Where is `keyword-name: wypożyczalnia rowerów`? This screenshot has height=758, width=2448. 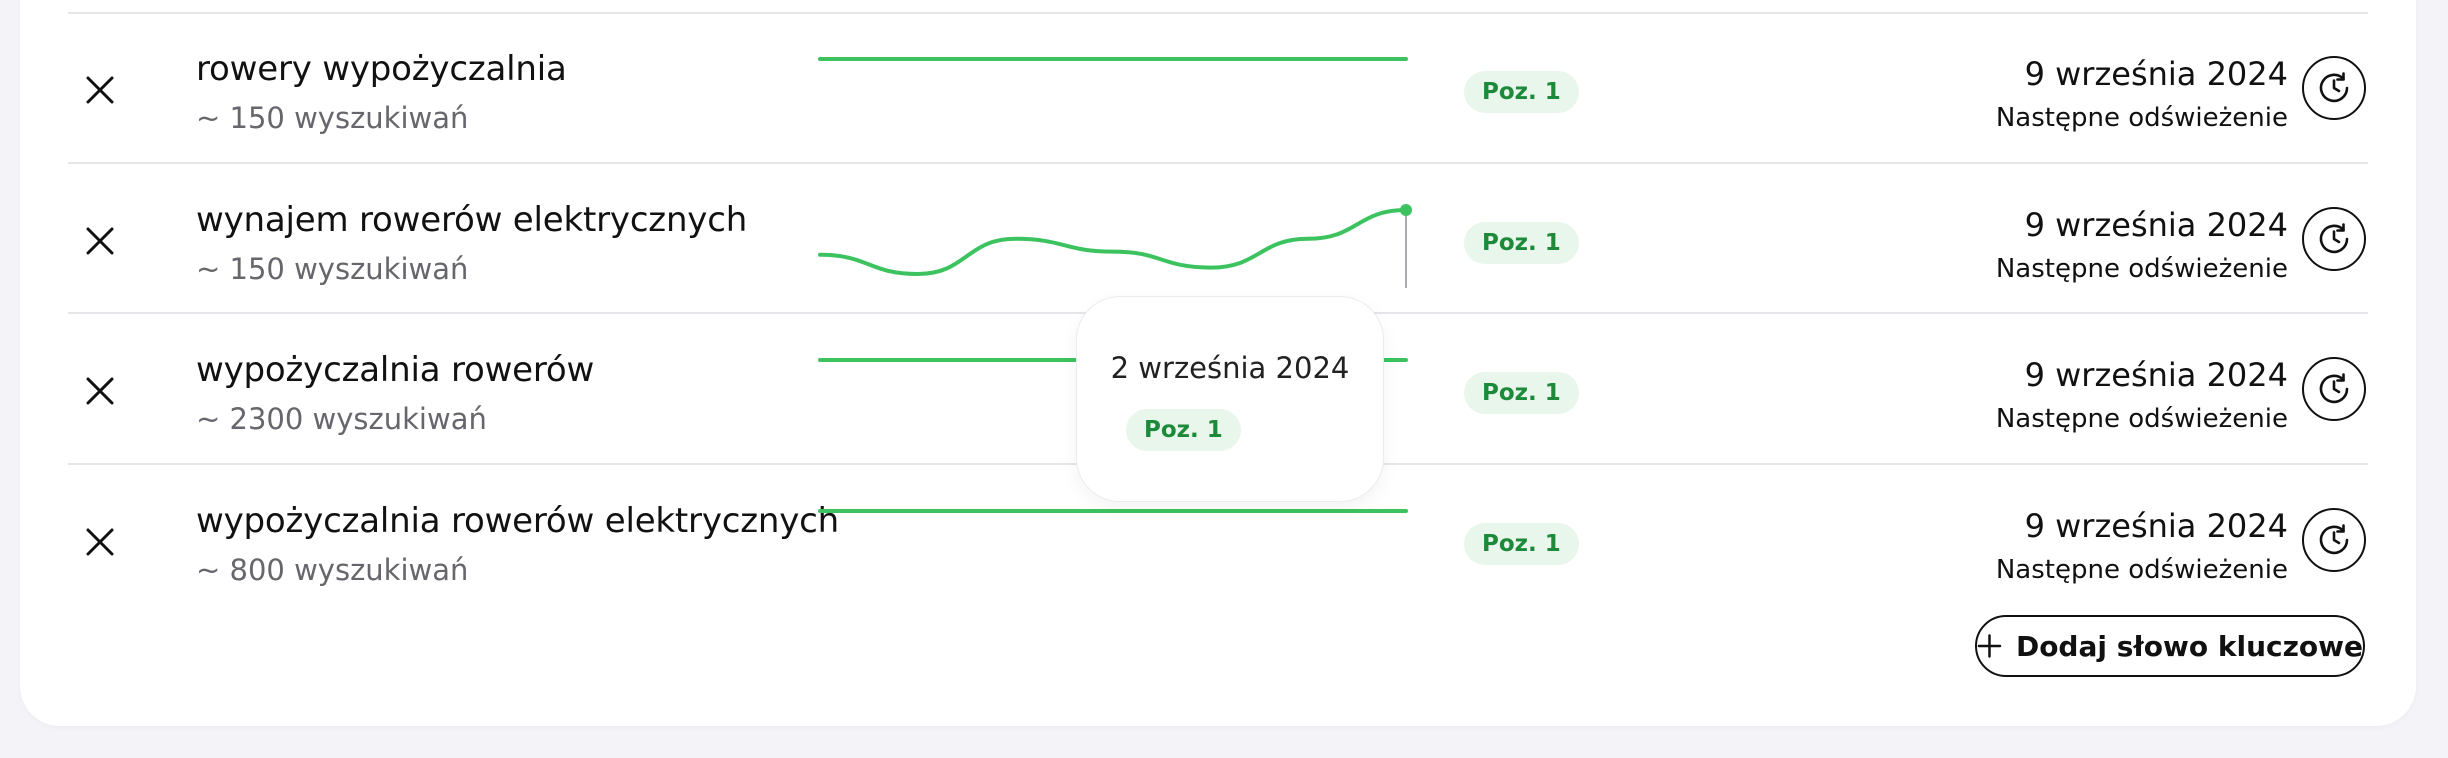 keyword-name: wypożyczalnia rowerów is located at coordinates (395, 370).